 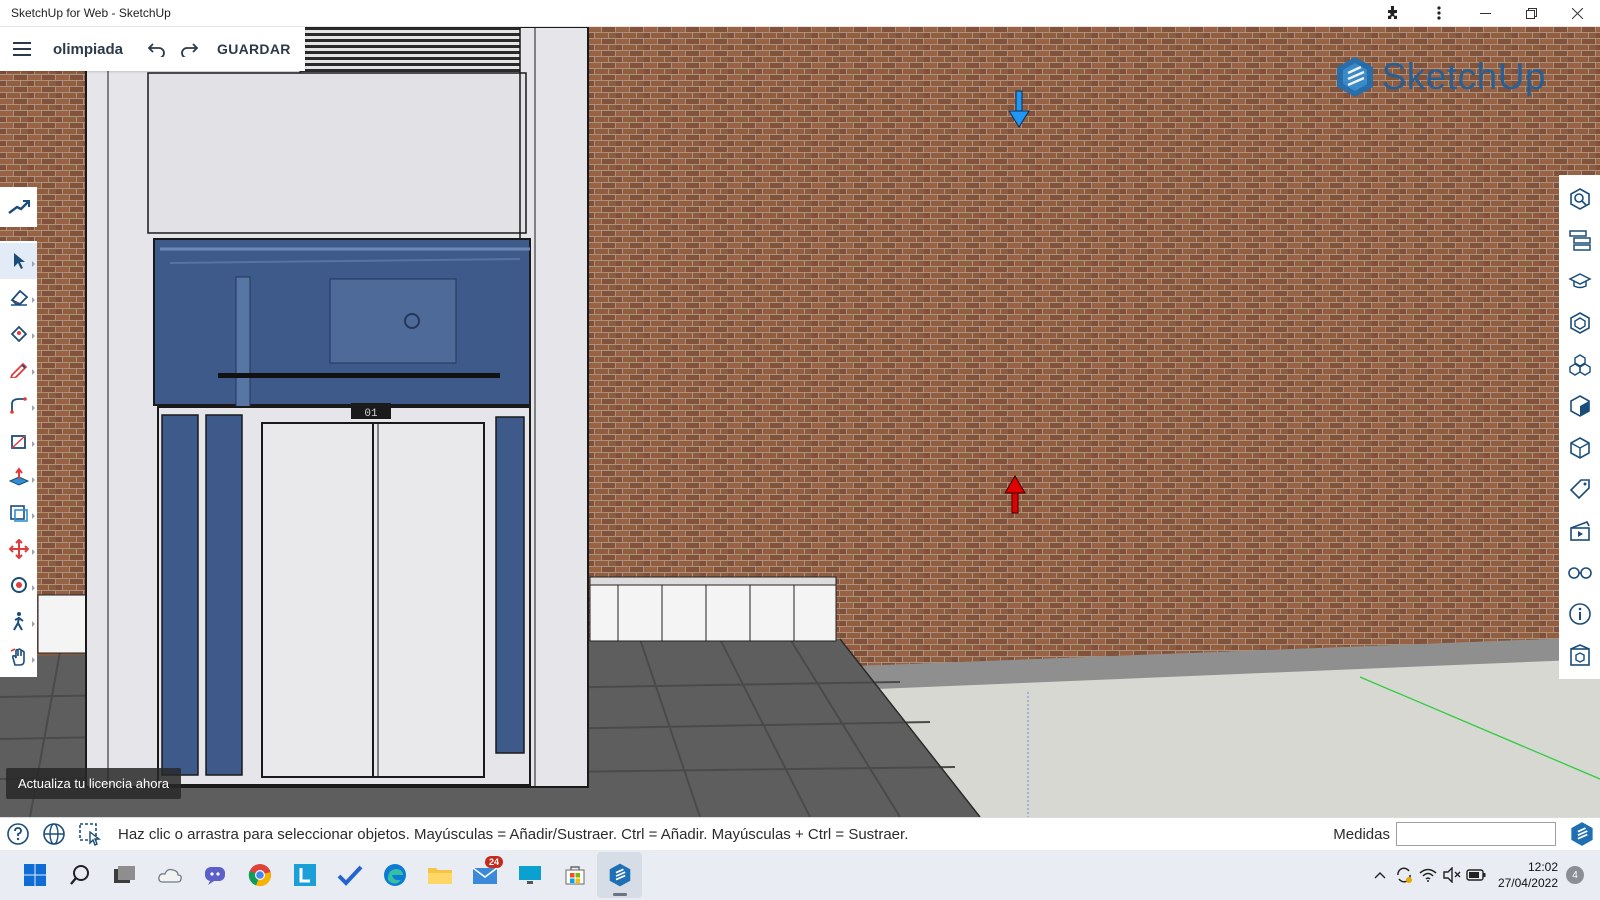 I want to click on eraser-tool, so click(x=18, y=297).